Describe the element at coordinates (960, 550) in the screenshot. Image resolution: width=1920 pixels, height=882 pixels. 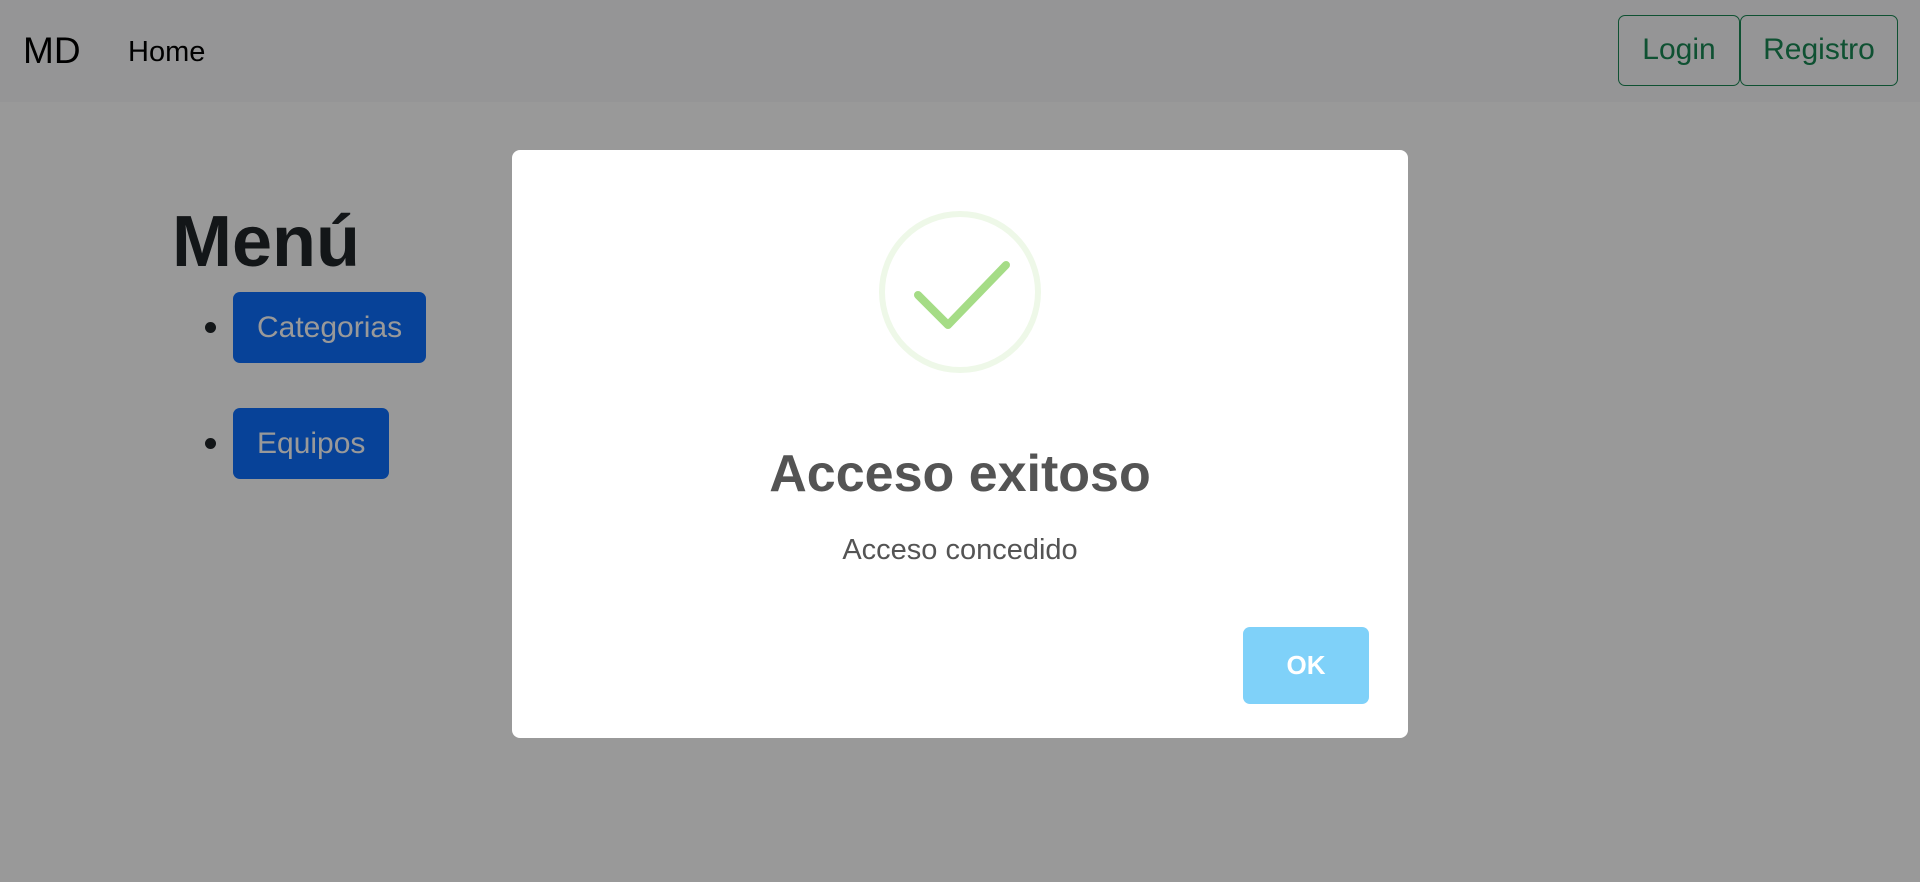
I see `dialog-message: Acceso concedido` at that location.